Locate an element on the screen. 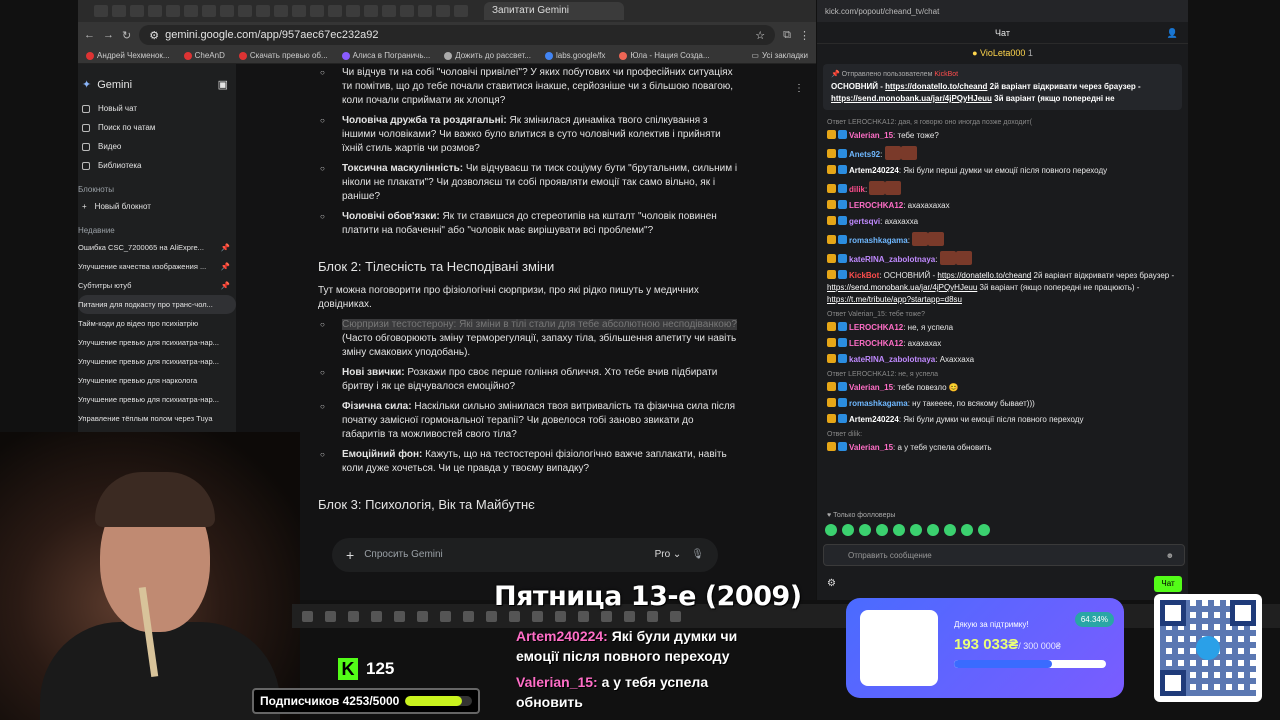 The width and height of the screenshot is (1280, 720). emoji-icon: ☻ is located at coordinates (1170, 555).